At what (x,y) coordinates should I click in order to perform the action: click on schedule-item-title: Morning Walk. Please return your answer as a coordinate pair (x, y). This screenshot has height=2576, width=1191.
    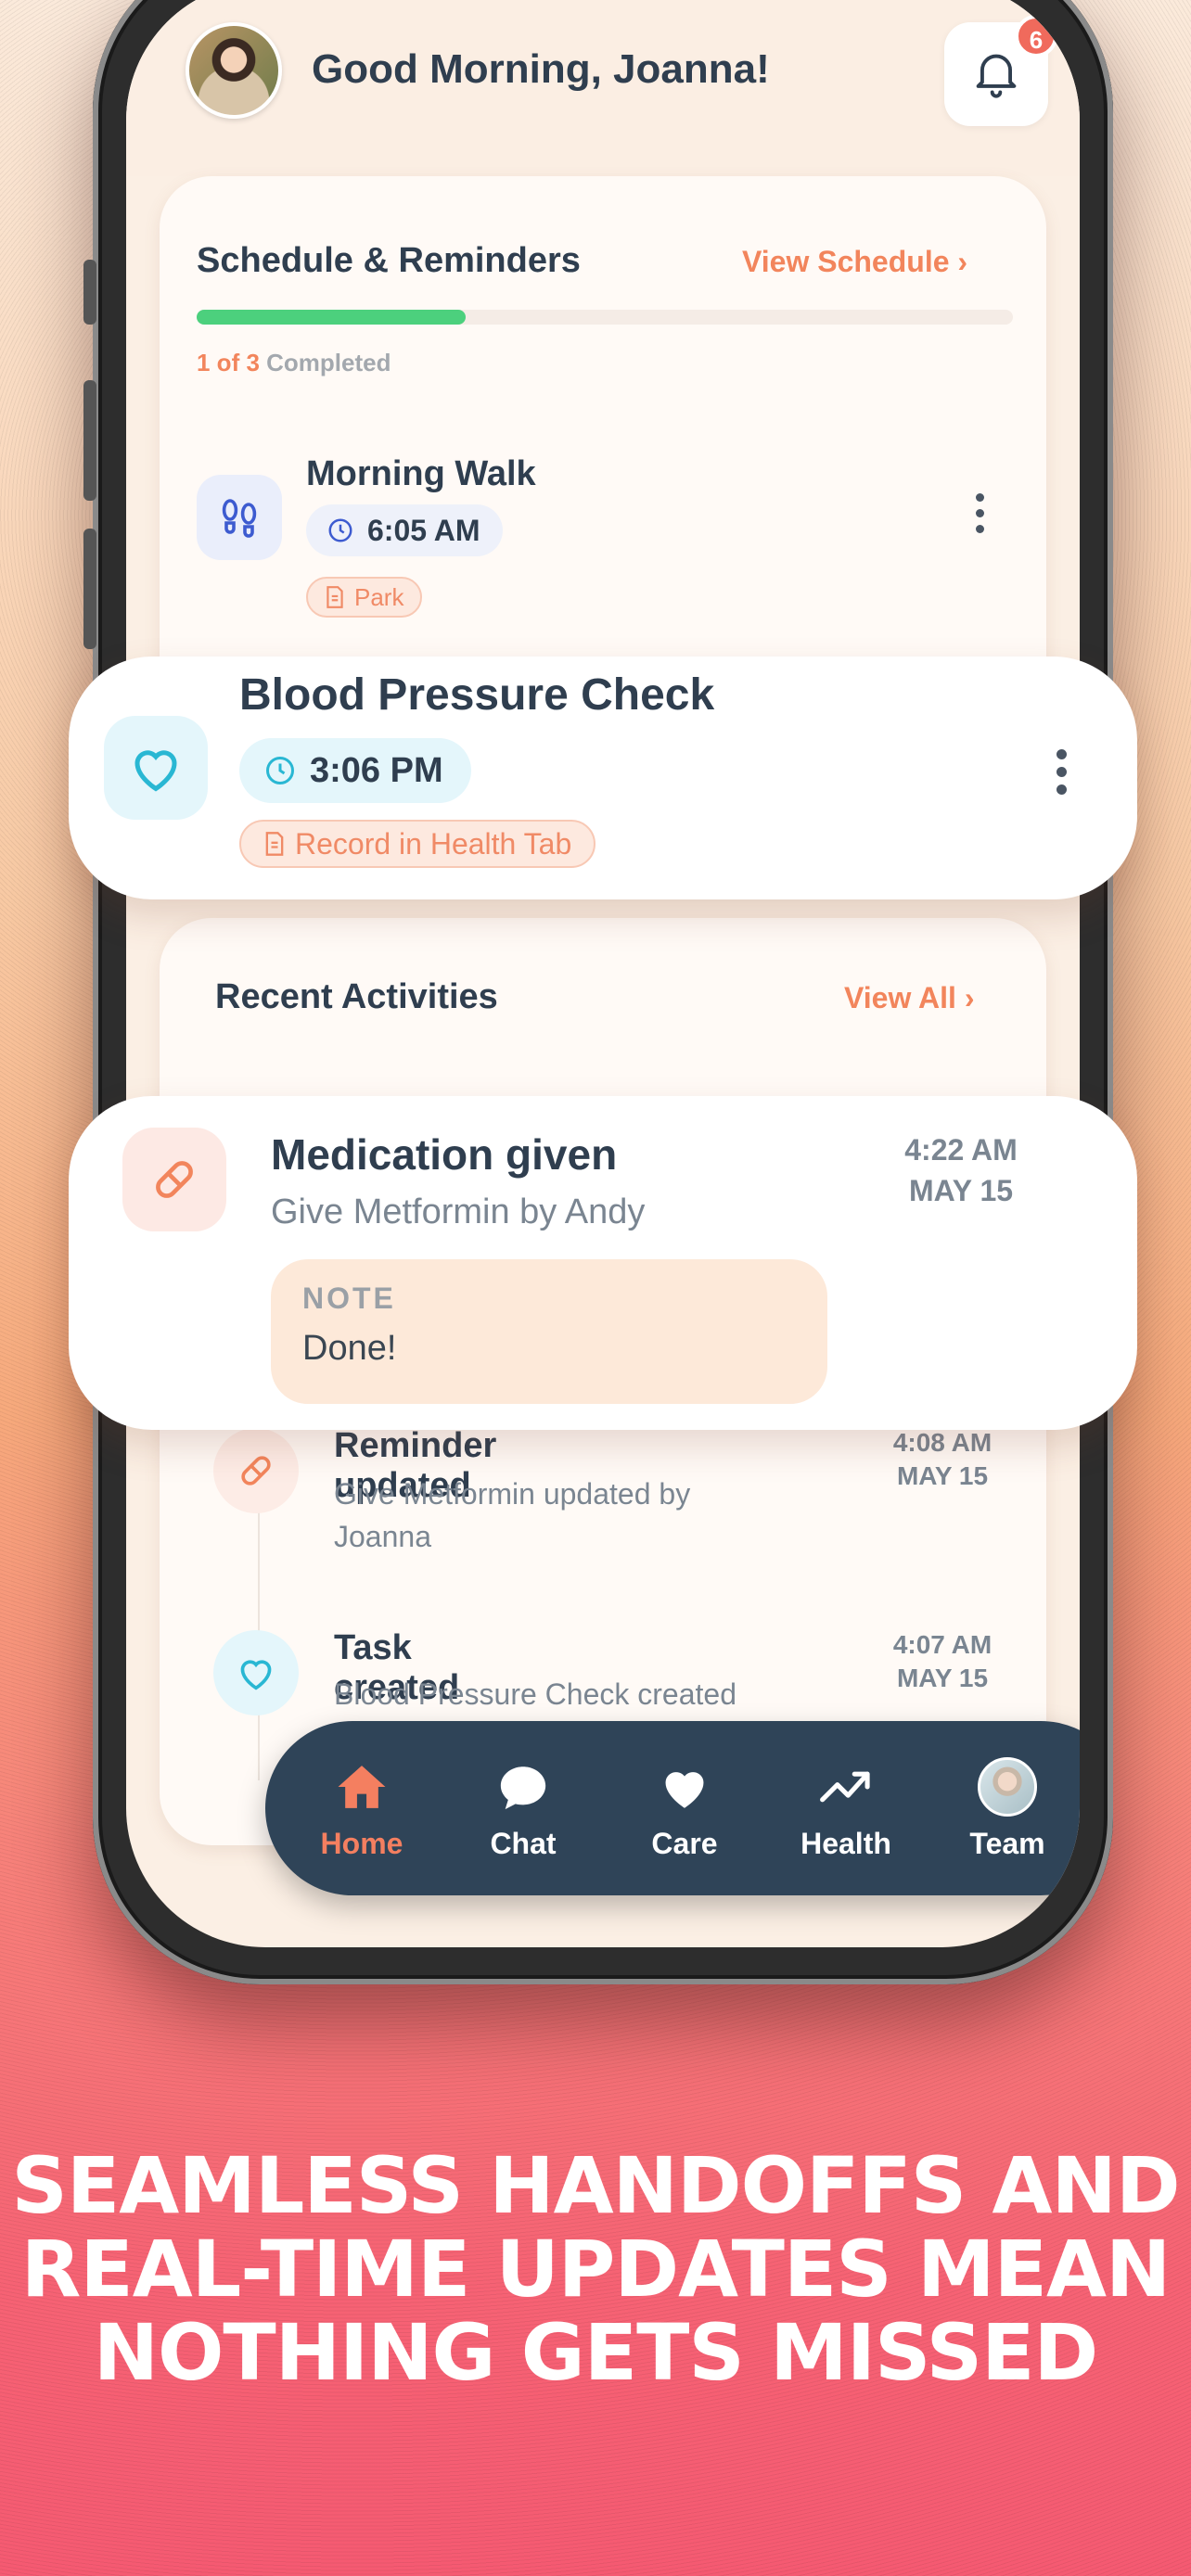
    Looking at the image, I should click on (421, 474).